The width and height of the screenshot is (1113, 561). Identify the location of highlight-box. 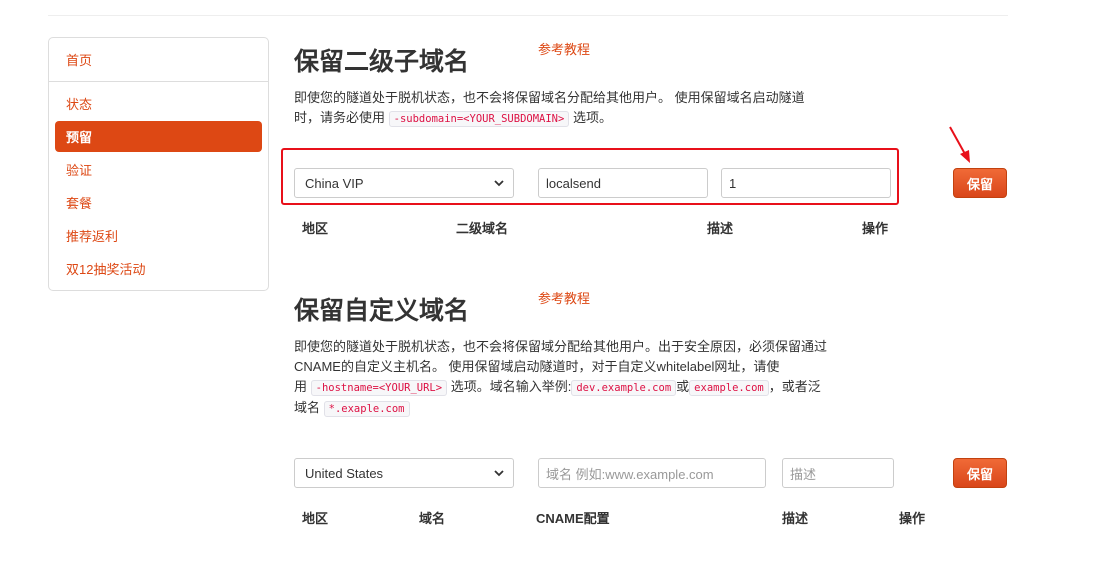
(590, 176).